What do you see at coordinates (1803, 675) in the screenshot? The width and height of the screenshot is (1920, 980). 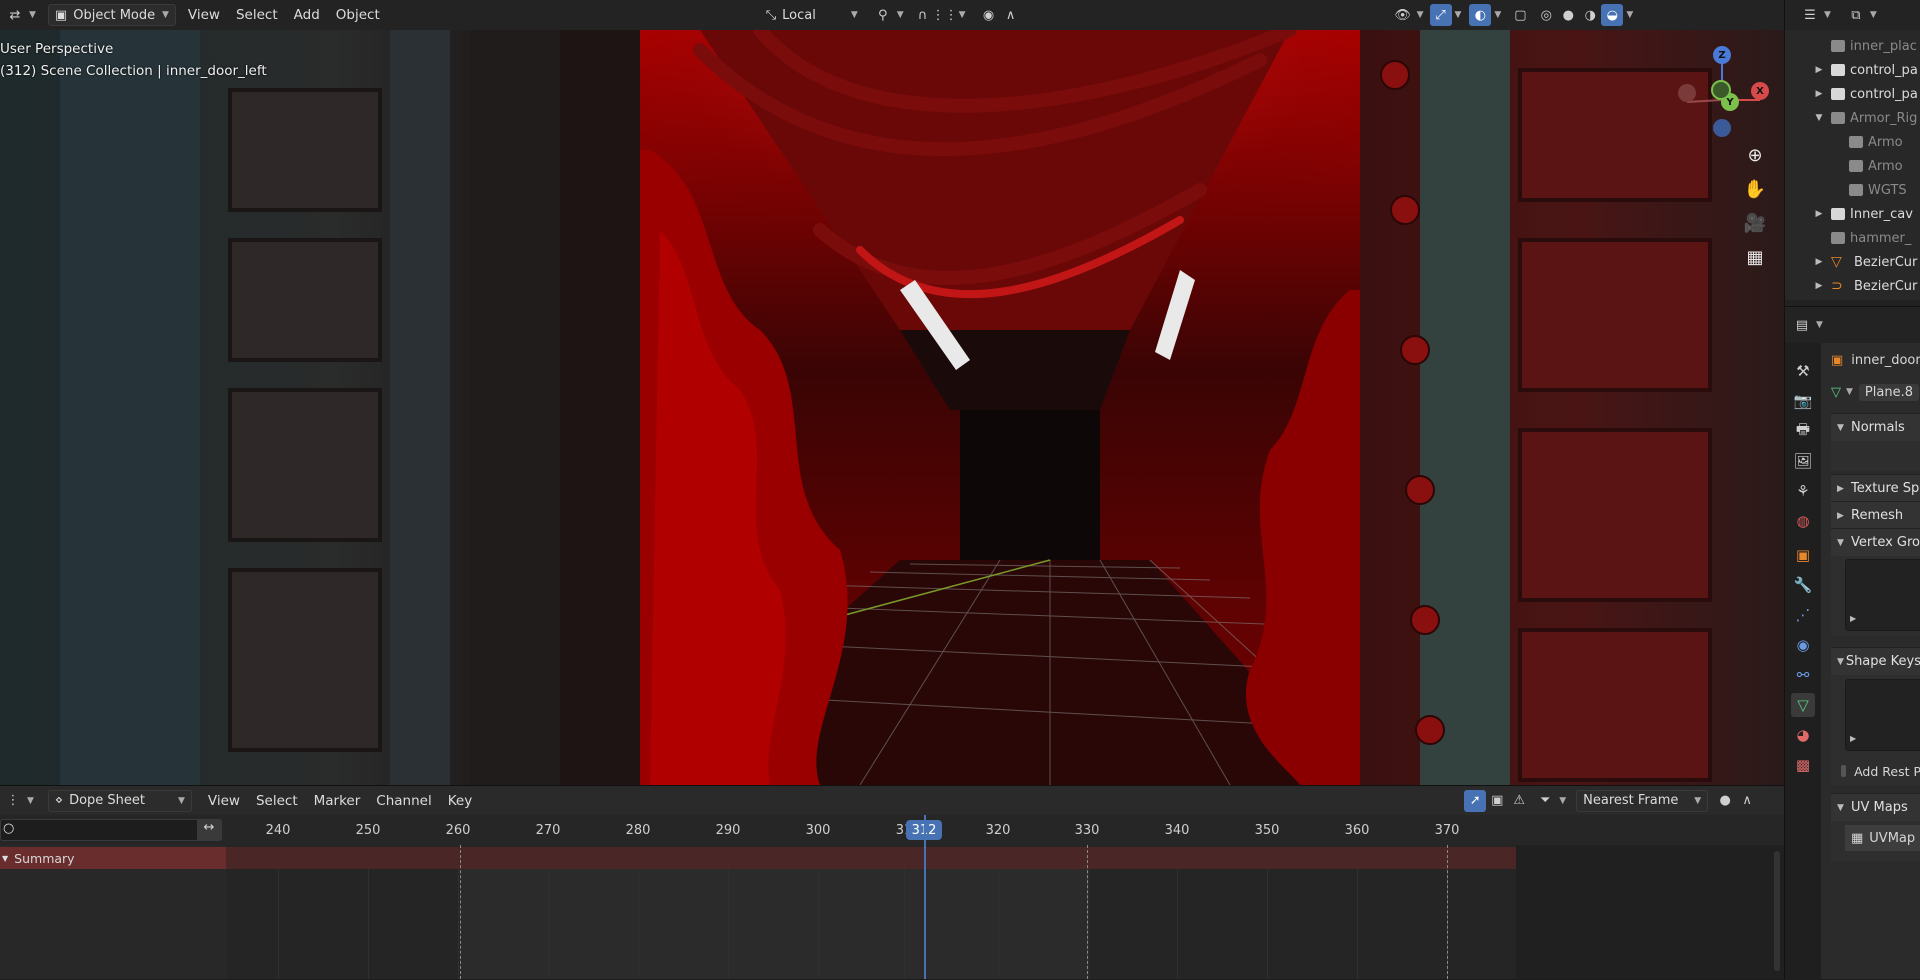 I see `constraints-tab-icon: ⚯` at bounding box center [1803, 675].